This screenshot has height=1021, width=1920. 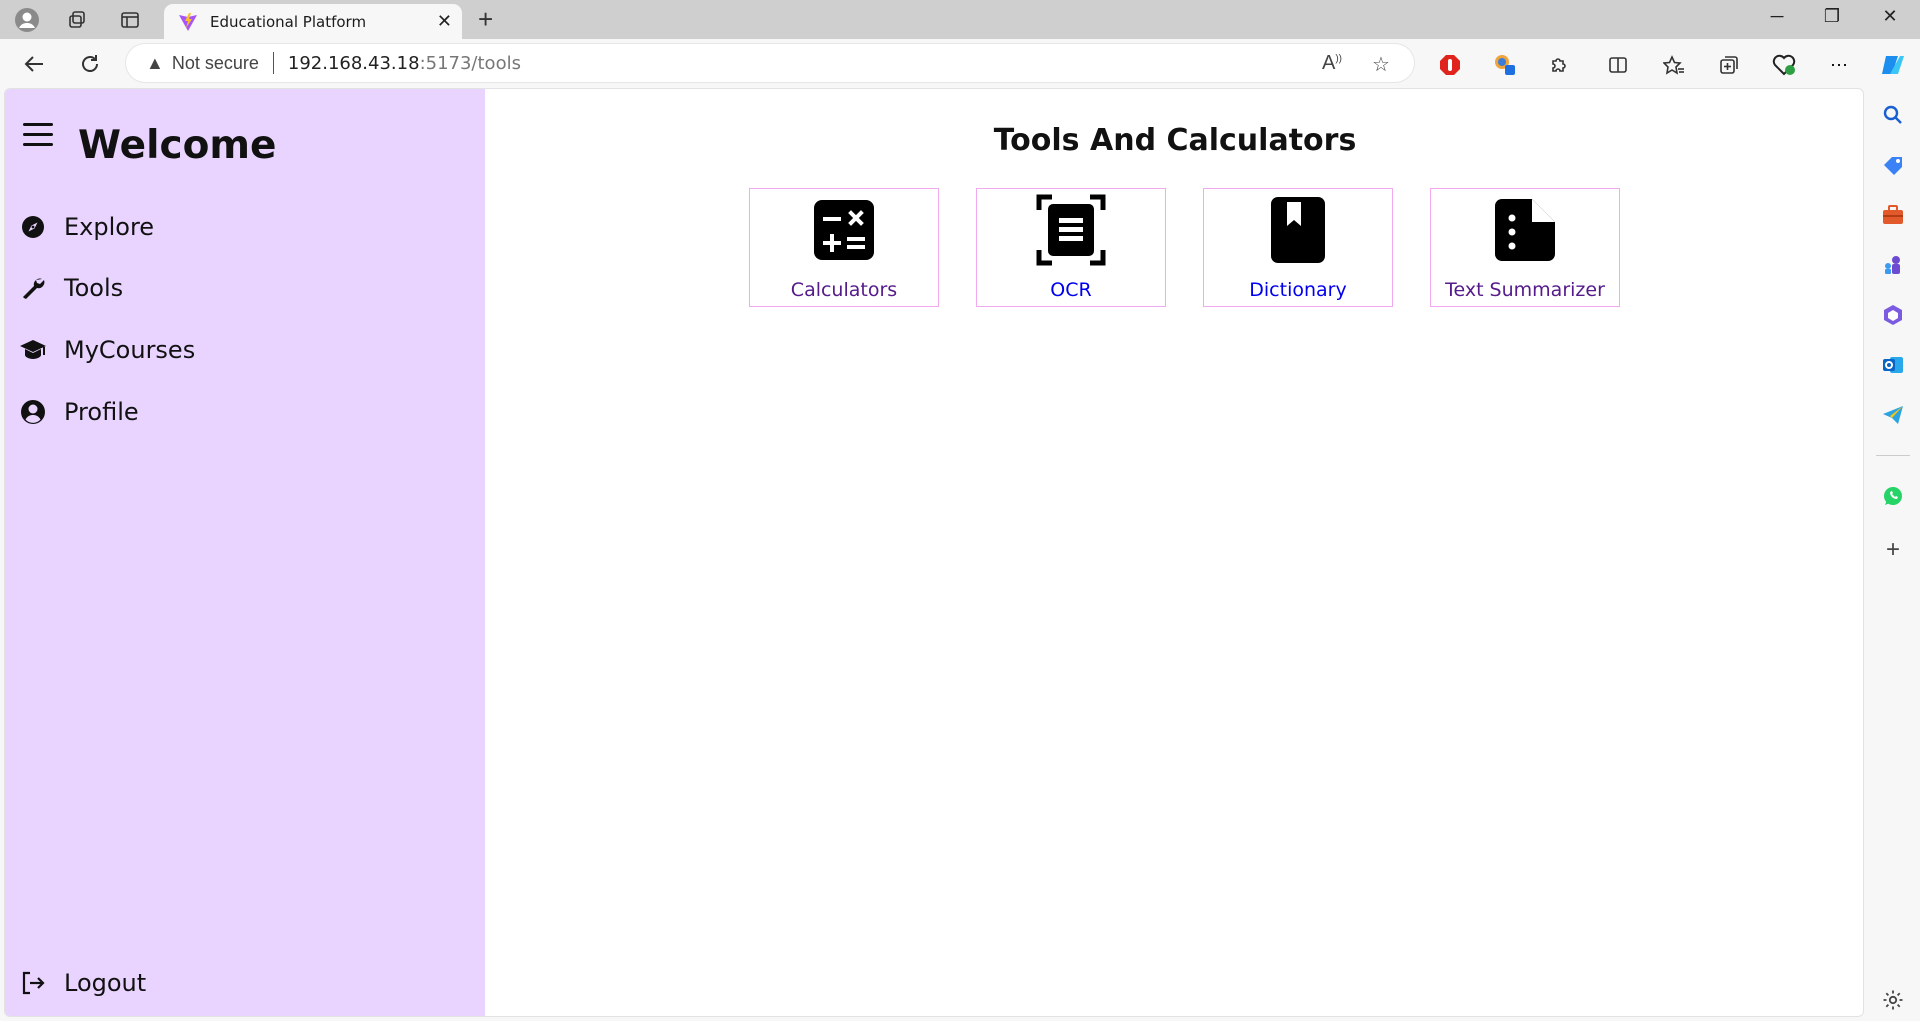 I want to click on sidebar-item-mycourses: MyCourses, so click(x=107, y=350).